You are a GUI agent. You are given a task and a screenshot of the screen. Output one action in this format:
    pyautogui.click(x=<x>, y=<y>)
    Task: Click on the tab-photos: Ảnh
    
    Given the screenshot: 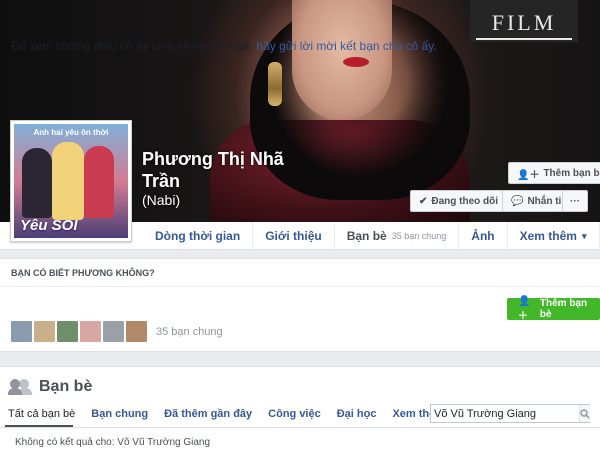 What is the action you would take?
    pyautogui.click(x=483, y=236)
    